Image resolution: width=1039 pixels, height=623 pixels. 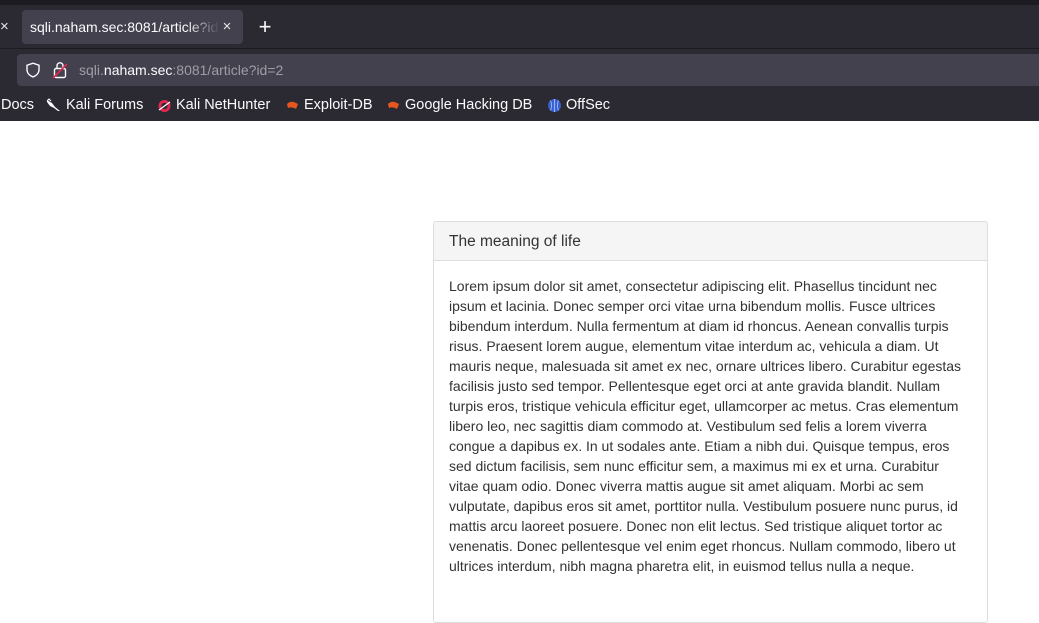 What do you see at coordinates (228, 70) in the screenshot?
I see `url-rest: :8081/article?id=2` at bounding box center [228, 70].